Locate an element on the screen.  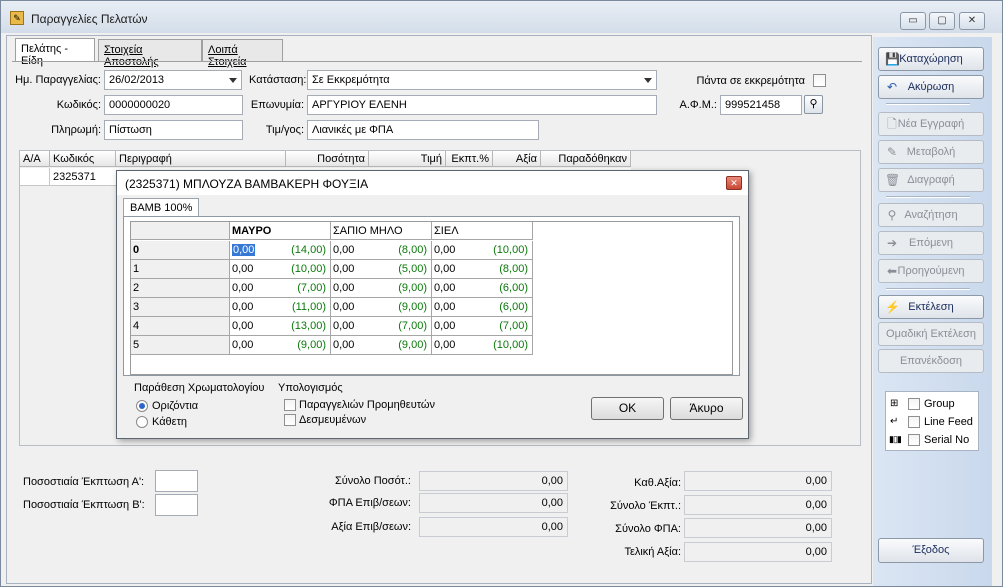
serial-checkbox is located at coordinates (914, 440).